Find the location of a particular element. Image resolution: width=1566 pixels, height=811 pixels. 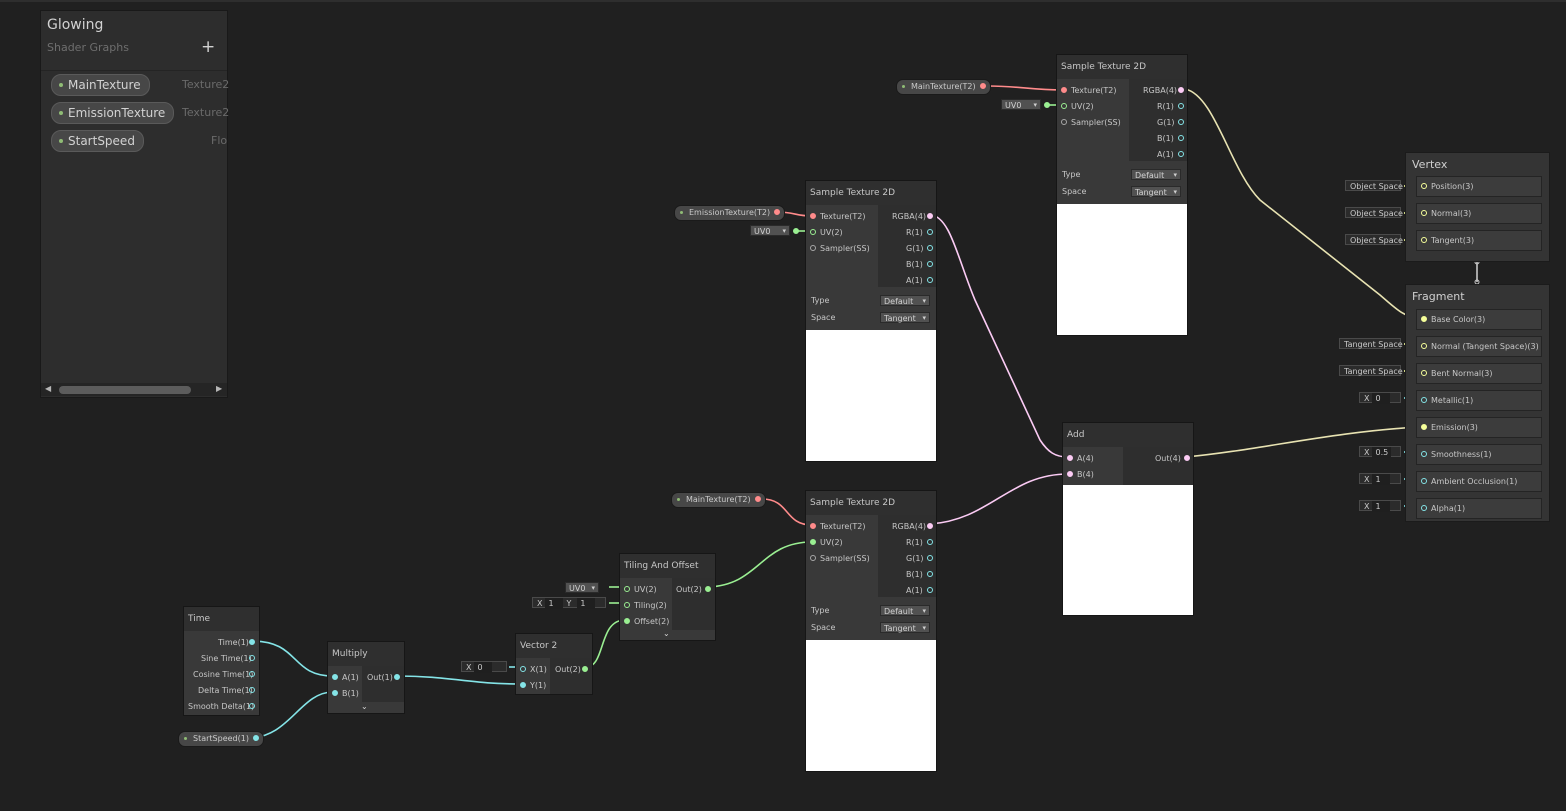

ambient-occlusion-input-port is located at coordinates (1424, 481).